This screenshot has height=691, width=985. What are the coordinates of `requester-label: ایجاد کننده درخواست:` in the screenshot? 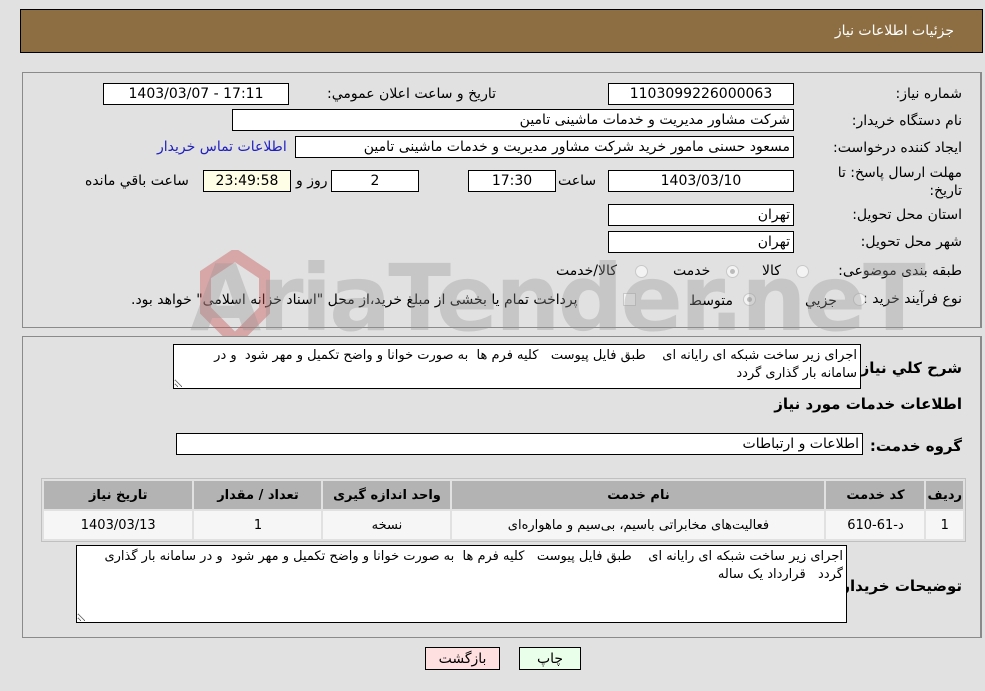 It's located at (897, 148).